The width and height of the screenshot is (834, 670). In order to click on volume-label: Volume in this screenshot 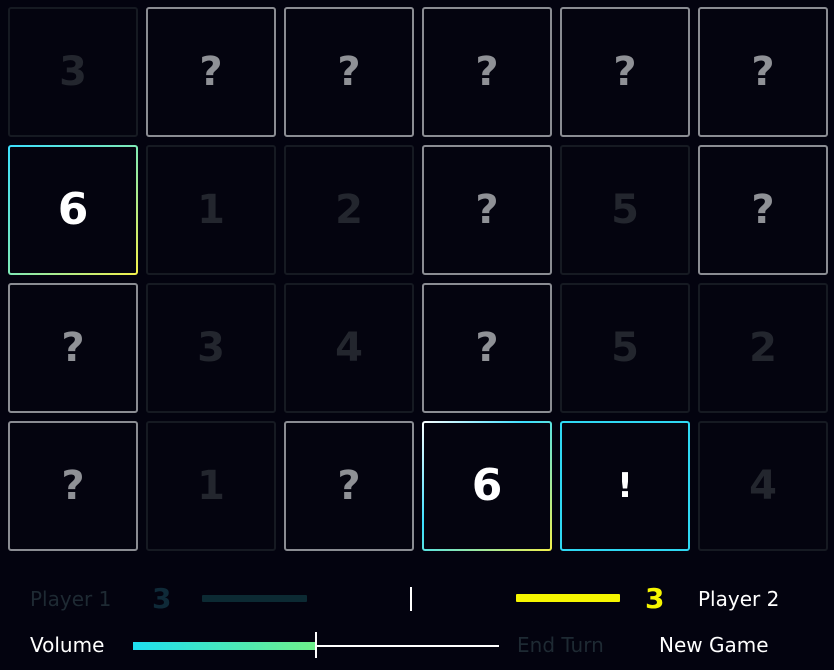, I will do `click(67, 645)`.